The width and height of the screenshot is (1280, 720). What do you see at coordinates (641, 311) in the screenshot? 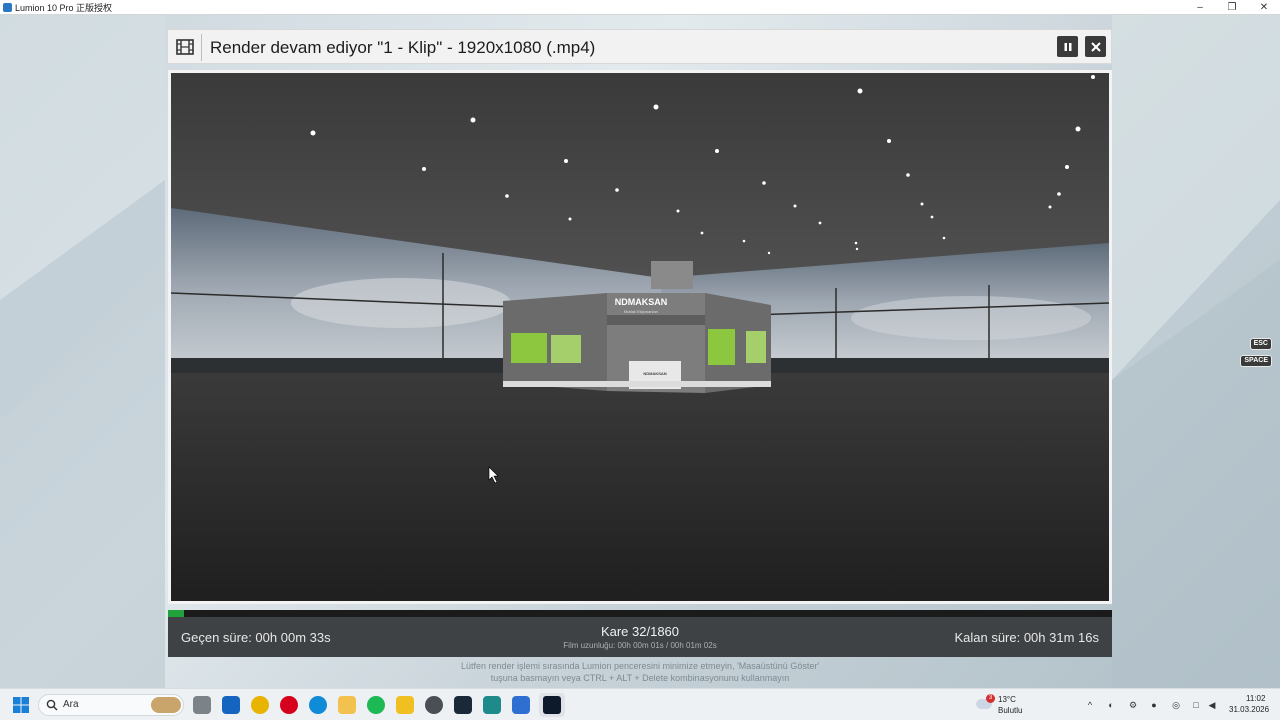
I see `booth-subtitle: Mutfak Ekipmanları` at bounding box center [641, 311].